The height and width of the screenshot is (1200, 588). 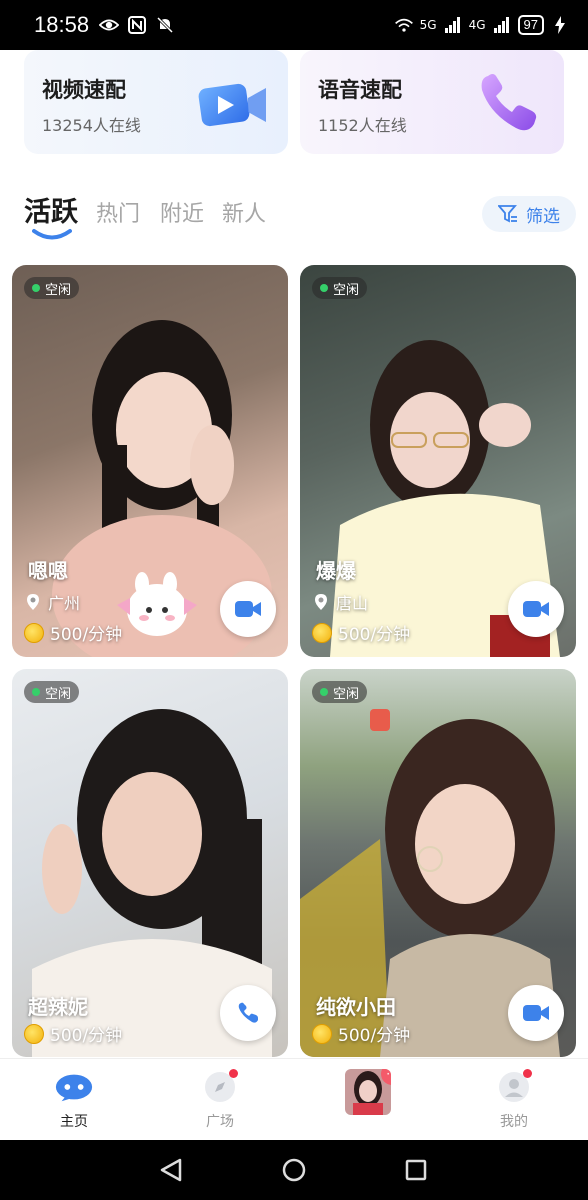 What do you see at coordinates (118, 212) in the screenshot?
I see `tab-hot: 热门` at bounding box center [118, 212].